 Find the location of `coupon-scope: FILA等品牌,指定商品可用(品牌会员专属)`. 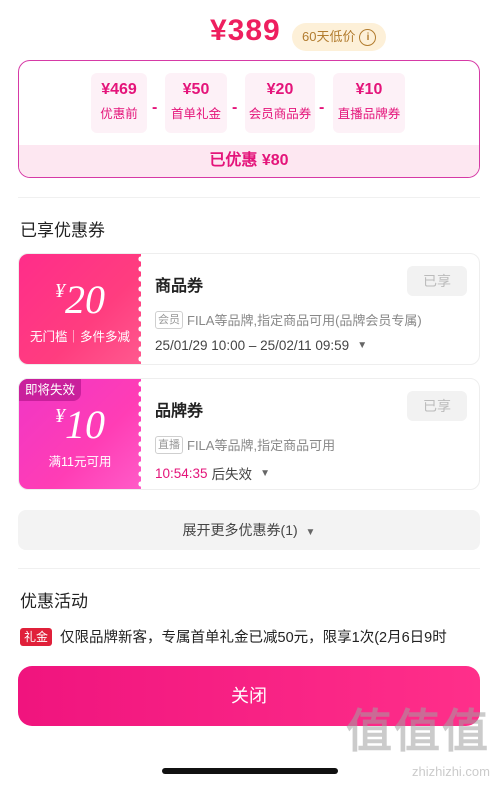

coupon-scope: FILA等品牌,指定商品可用(品牌会员专属) is located at coordinates (304, 320).